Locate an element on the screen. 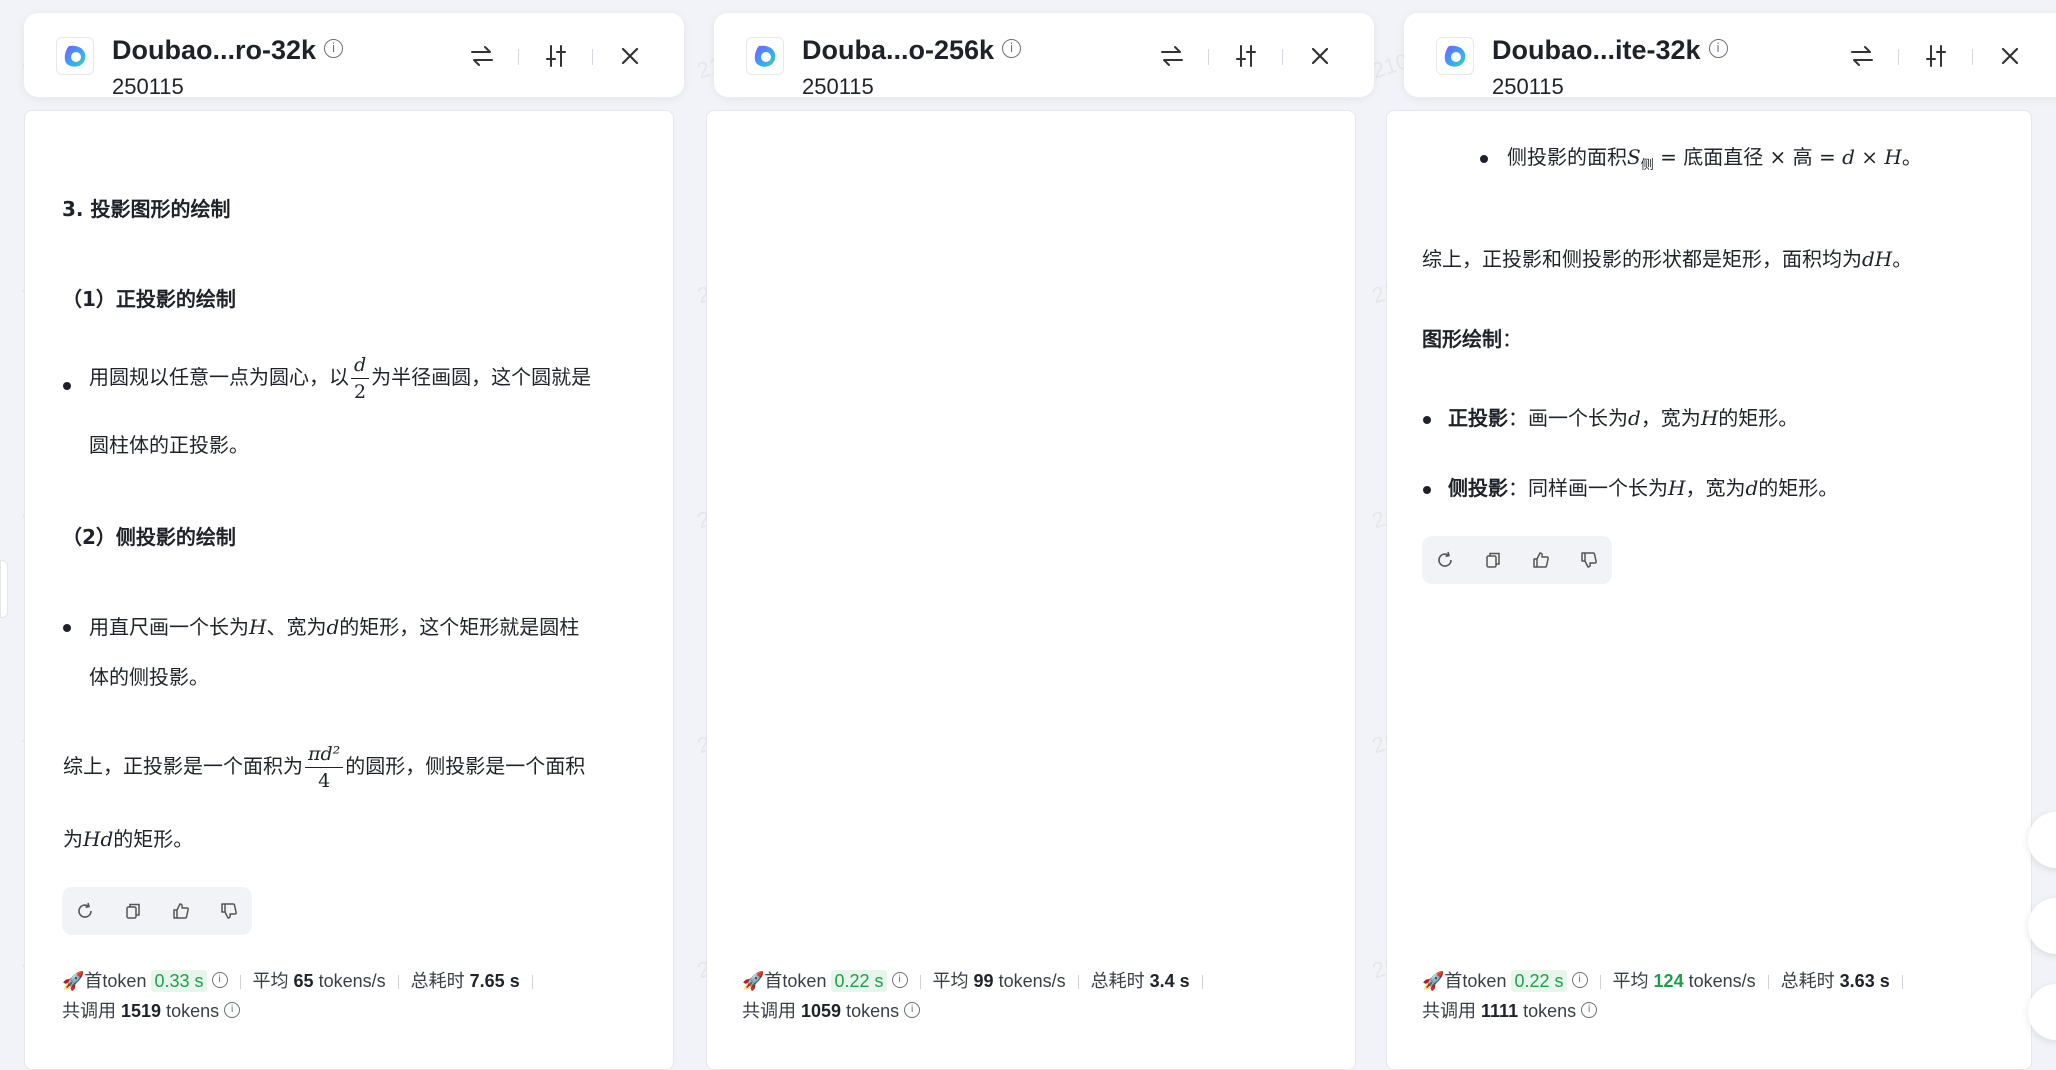 The image size is (2056, 1070). model-header-1: Doubao...ro-32k i 250115 is located at coordinates (354, 56).